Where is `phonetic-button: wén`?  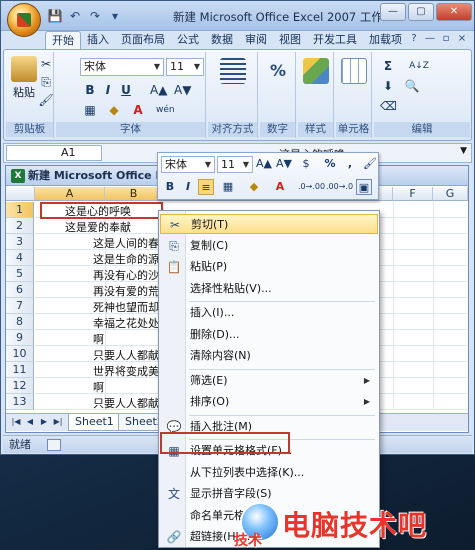
phonetic-button: wén is located at coordinates (165, 110).